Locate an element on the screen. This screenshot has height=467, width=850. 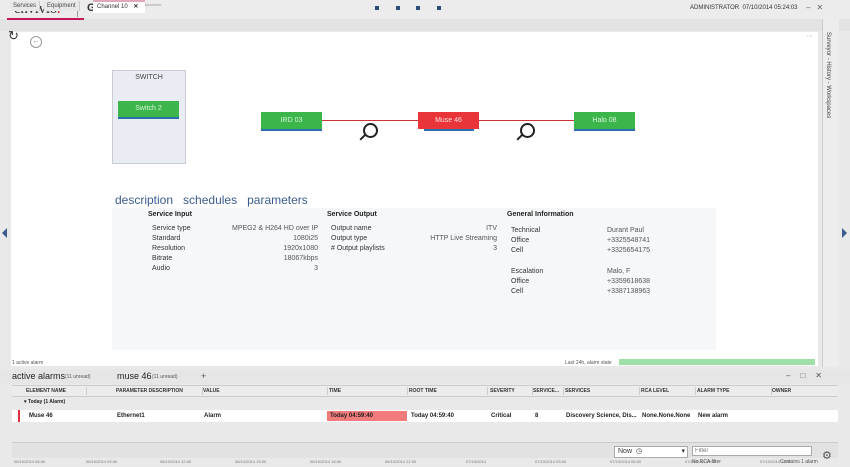
cell-parameter: Ethernet1 is located at coordinates (131, 416).